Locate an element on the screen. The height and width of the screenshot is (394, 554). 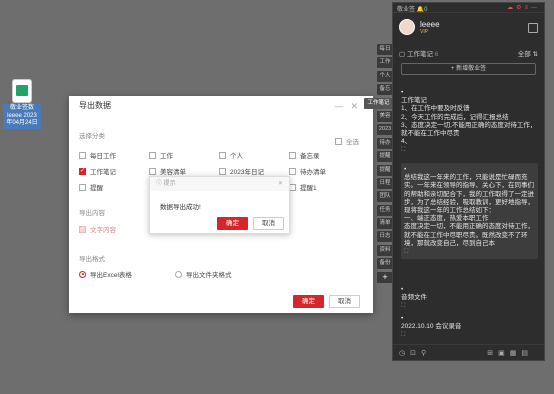
calendar-icon is located at coordinates (533, 28).